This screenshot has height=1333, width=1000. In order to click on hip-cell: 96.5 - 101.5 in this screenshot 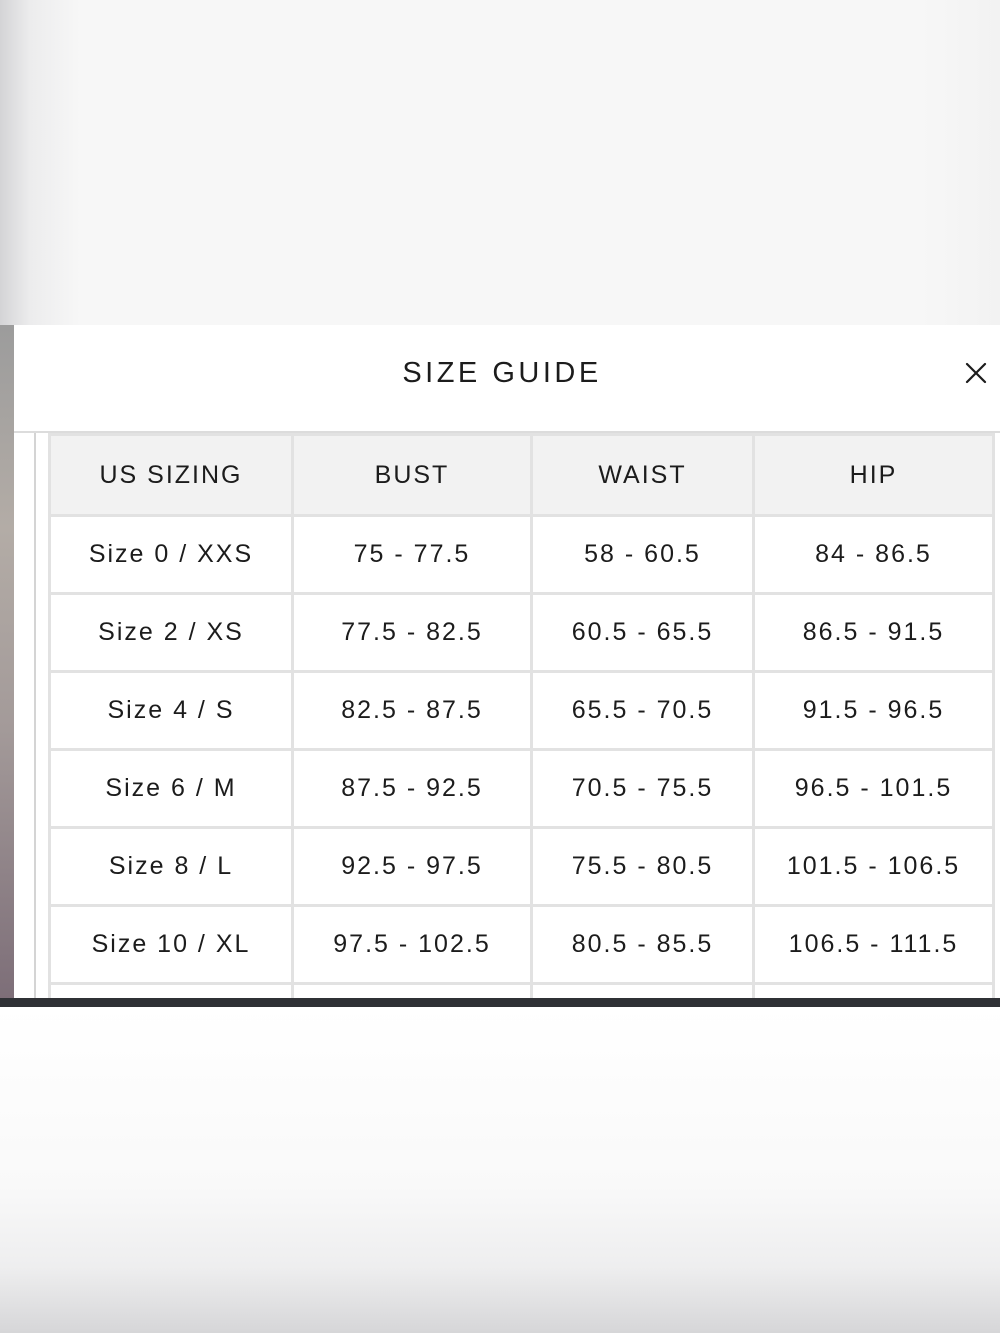, I will do `click(873, 788)`.